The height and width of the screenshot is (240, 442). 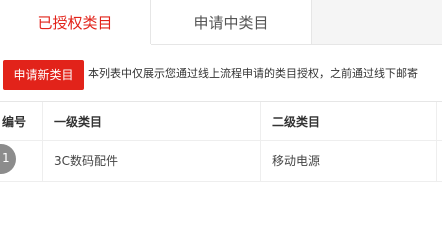 I want to click on table-cell-number: 1, so click(x=6, y=158).